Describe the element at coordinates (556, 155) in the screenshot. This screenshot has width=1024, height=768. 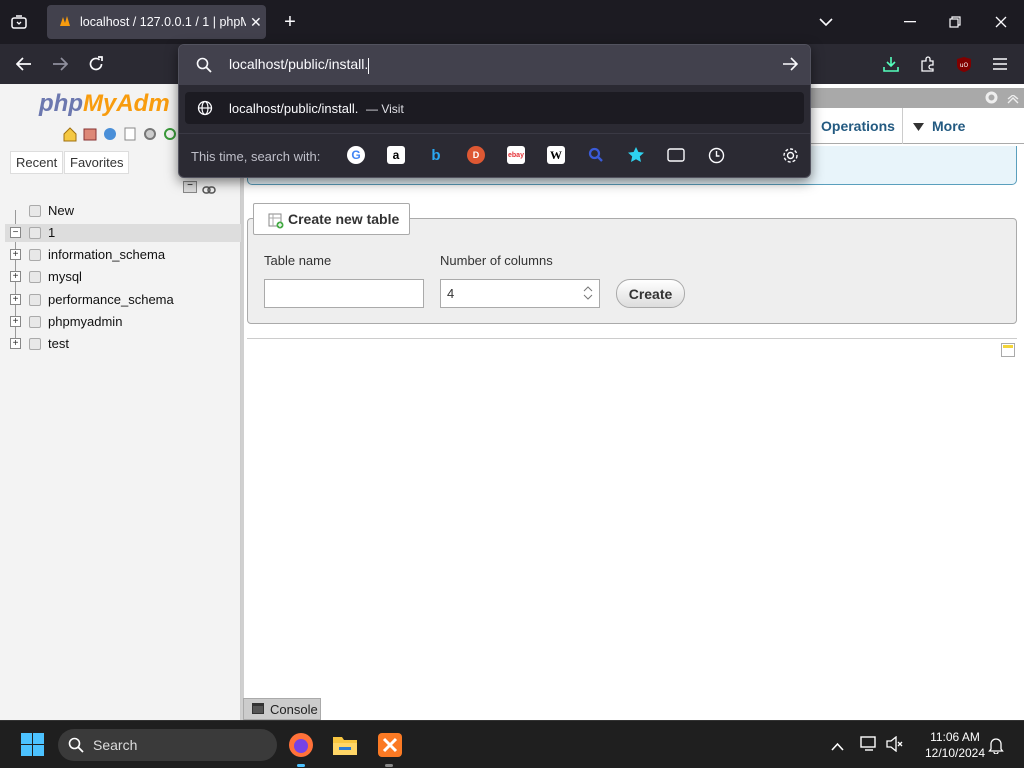
I see `wikipedia-icon: W` at that location.